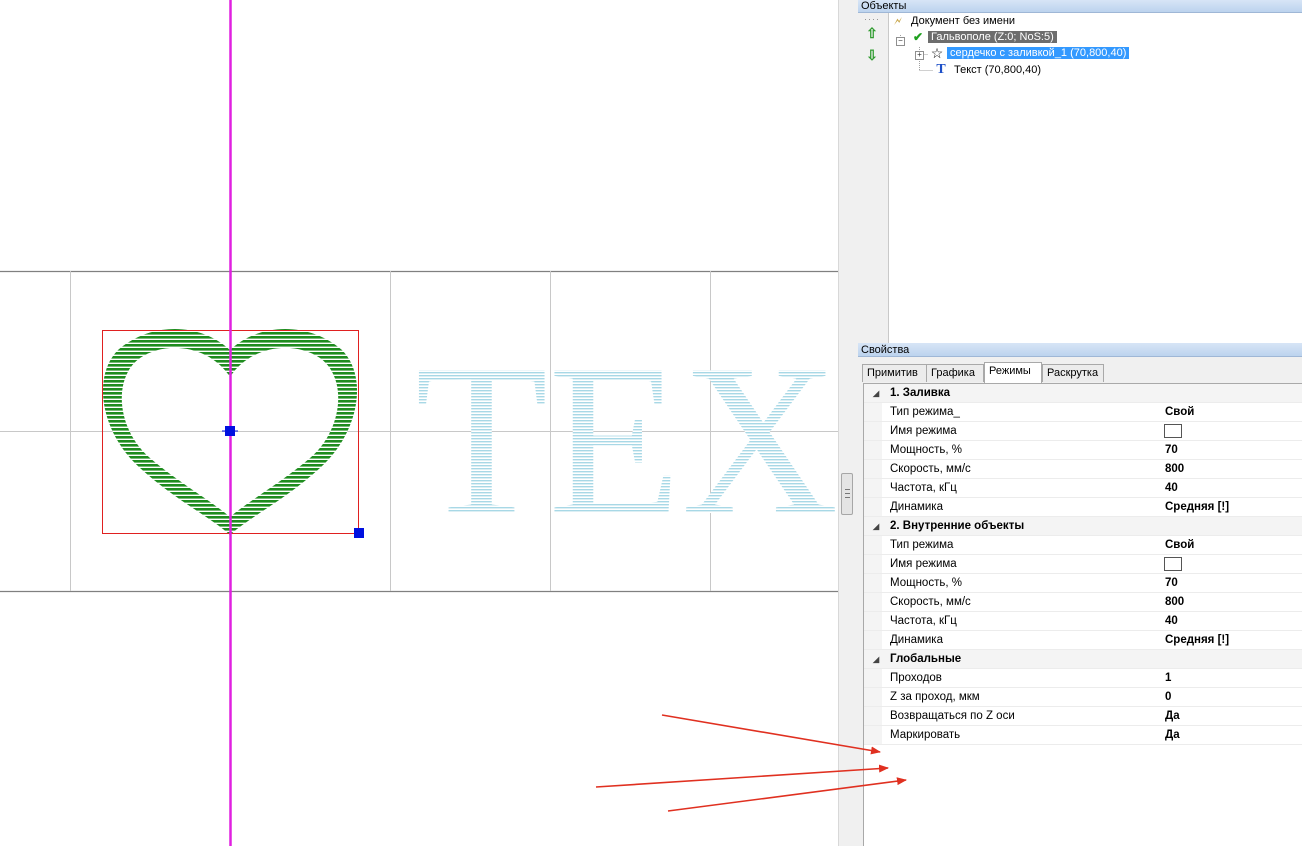  What do you see at coordinates (1168, 697) in the screenshot?
I see `property-value: 0` at bounding box center [1168, 697].